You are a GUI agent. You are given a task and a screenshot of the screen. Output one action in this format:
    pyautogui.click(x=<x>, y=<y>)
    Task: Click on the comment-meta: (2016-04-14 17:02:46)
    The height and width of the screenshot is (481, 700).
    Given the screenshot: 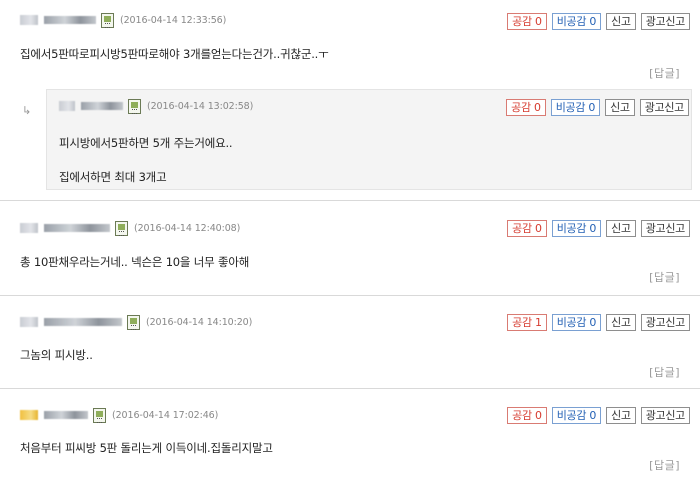 What is the action you would take?
    pyautogui.click(x=119, y=415)
    